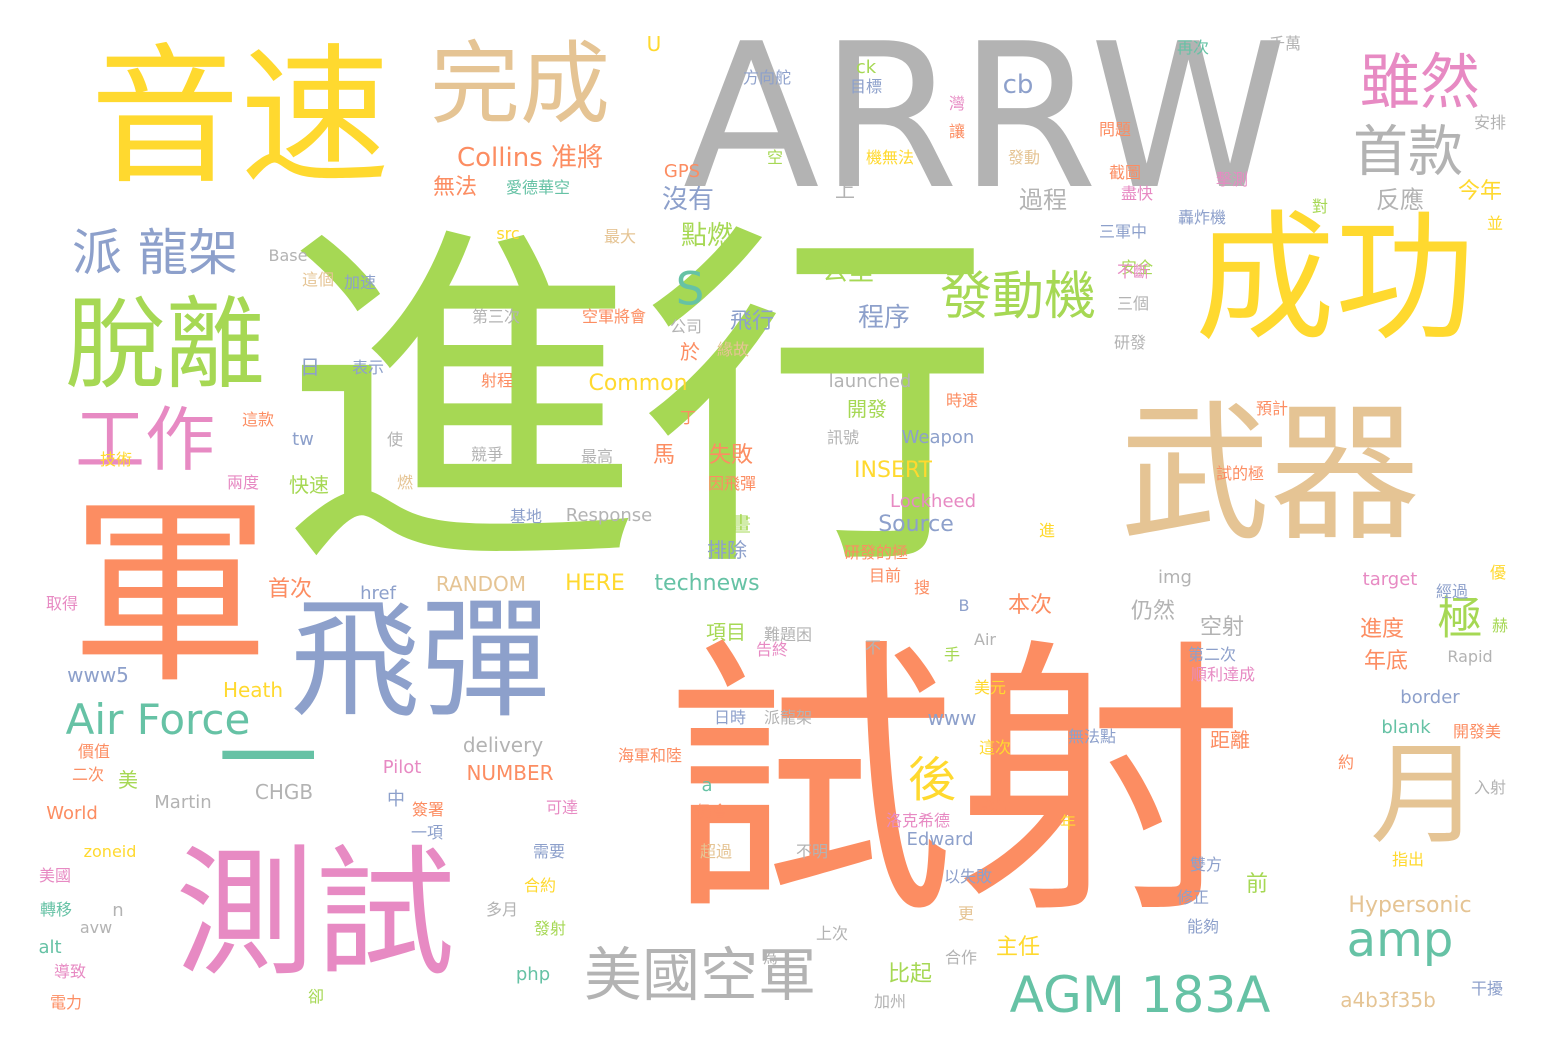 Image resolution: width=1548 pixels, height=1052 pixels. What do you see at coordinates (1408, 151) in the screenshot?
I see `word-shoukuan: 首款` at bounding box center [1408, 151].